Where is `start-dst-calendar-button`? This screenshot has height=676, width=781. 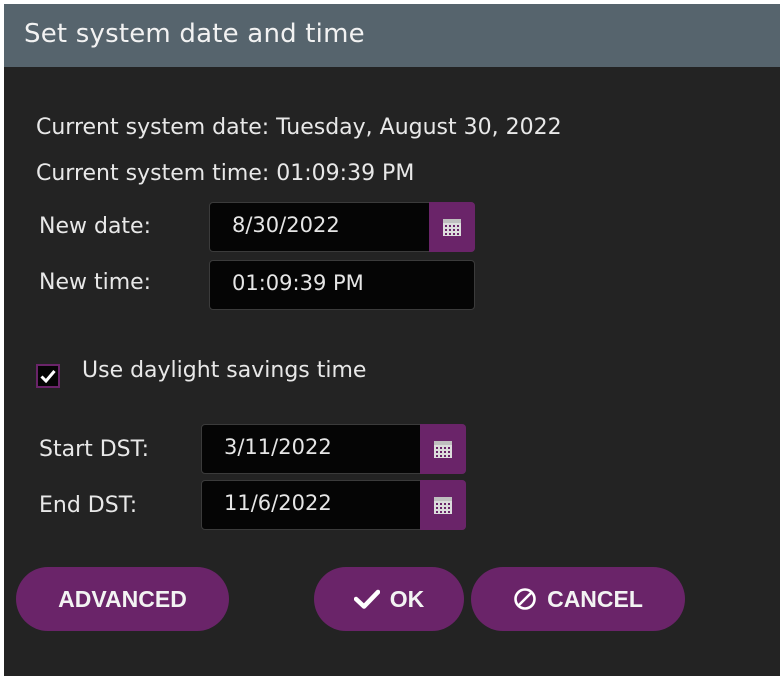
start-dst-calendar-button is located at coordinates (443, 449).